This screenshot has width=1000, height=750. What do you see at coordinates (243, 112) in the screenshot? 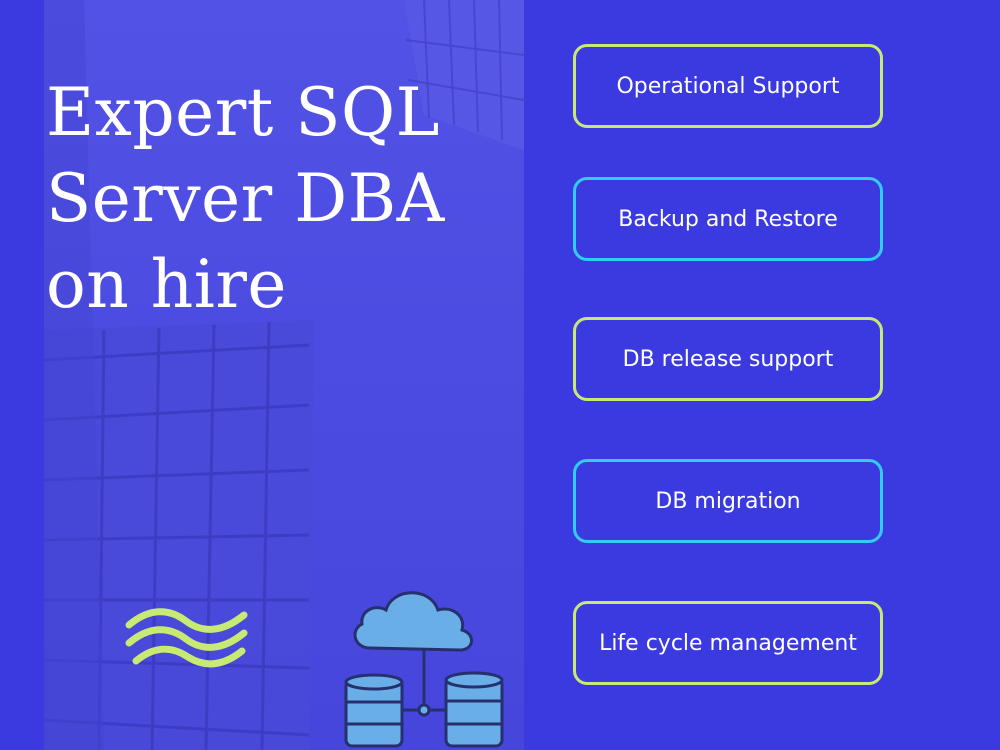
I see `headline-line-1: Expert SQL` at bounding box center [243, 112].